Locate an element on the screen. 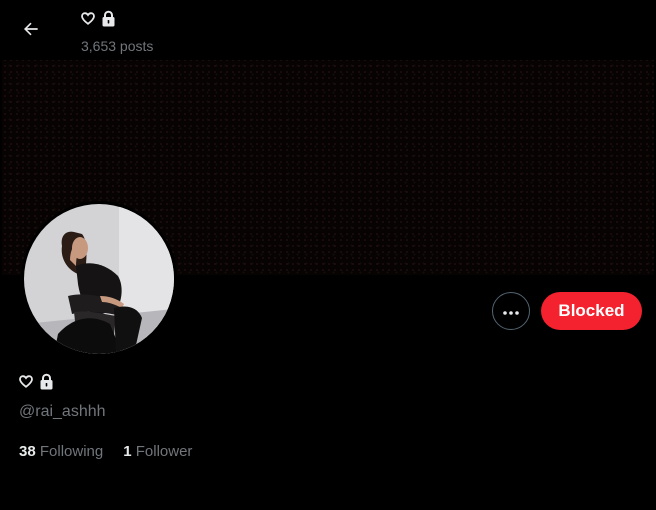 This screenshot has width=656, height=510. following-label: Following is located at coordinates (71, 451).